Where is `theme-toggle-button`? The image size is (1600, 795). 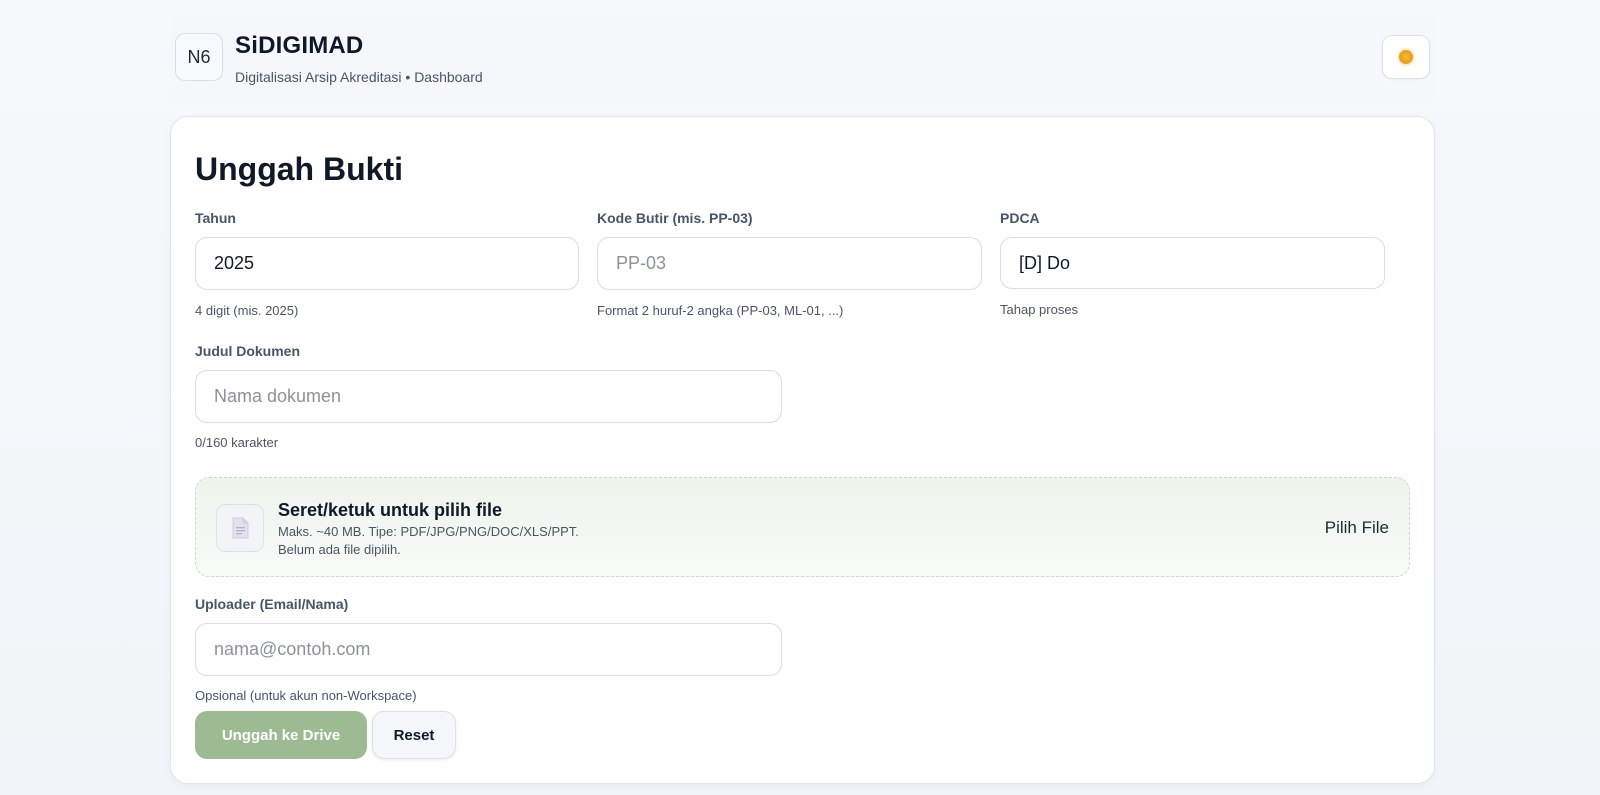
theme-toggle-button is located at coordinates (1406, 57).